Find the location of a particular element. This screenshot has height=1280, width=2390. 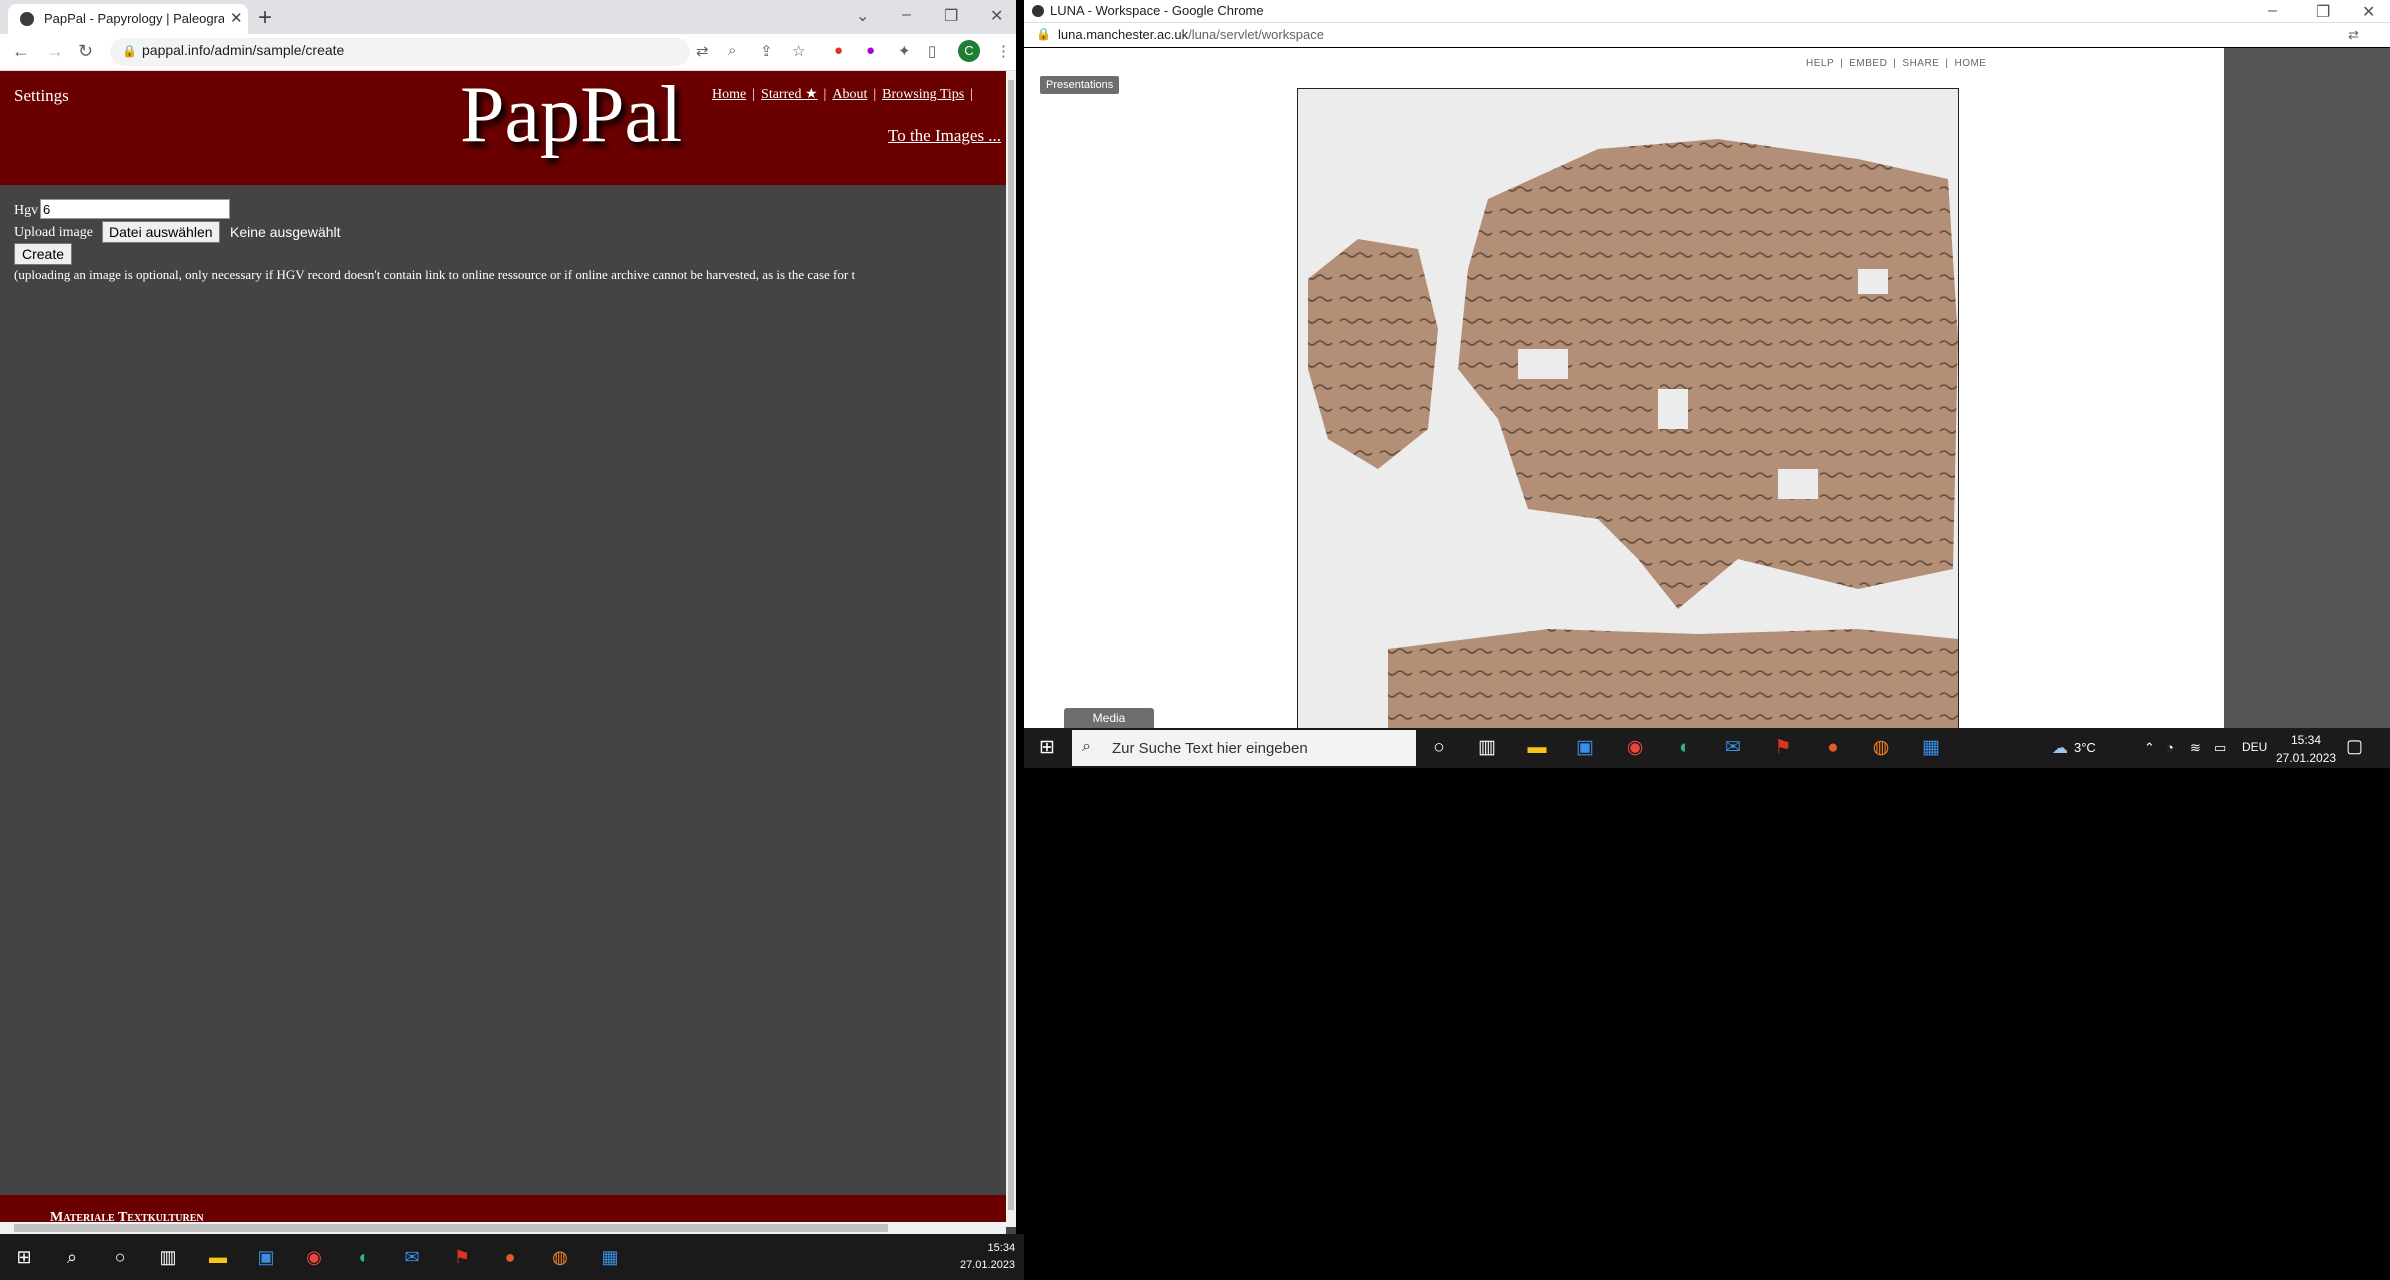

papyrus-image is located at coordinates (1628, 409).